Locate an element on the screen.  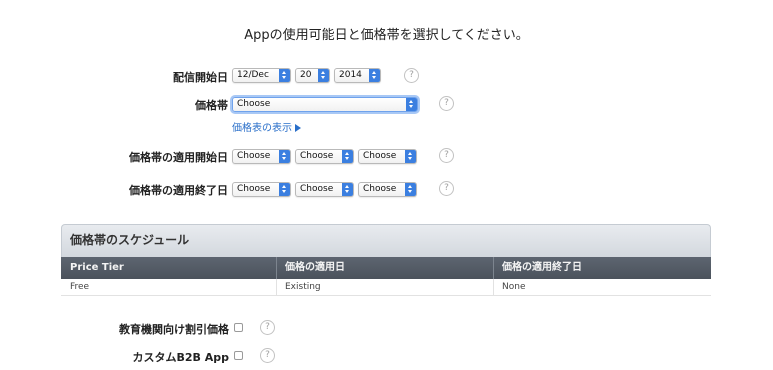
edu-discount-label: 教育機関向け割引価格 is located at coordinates (174, 329).